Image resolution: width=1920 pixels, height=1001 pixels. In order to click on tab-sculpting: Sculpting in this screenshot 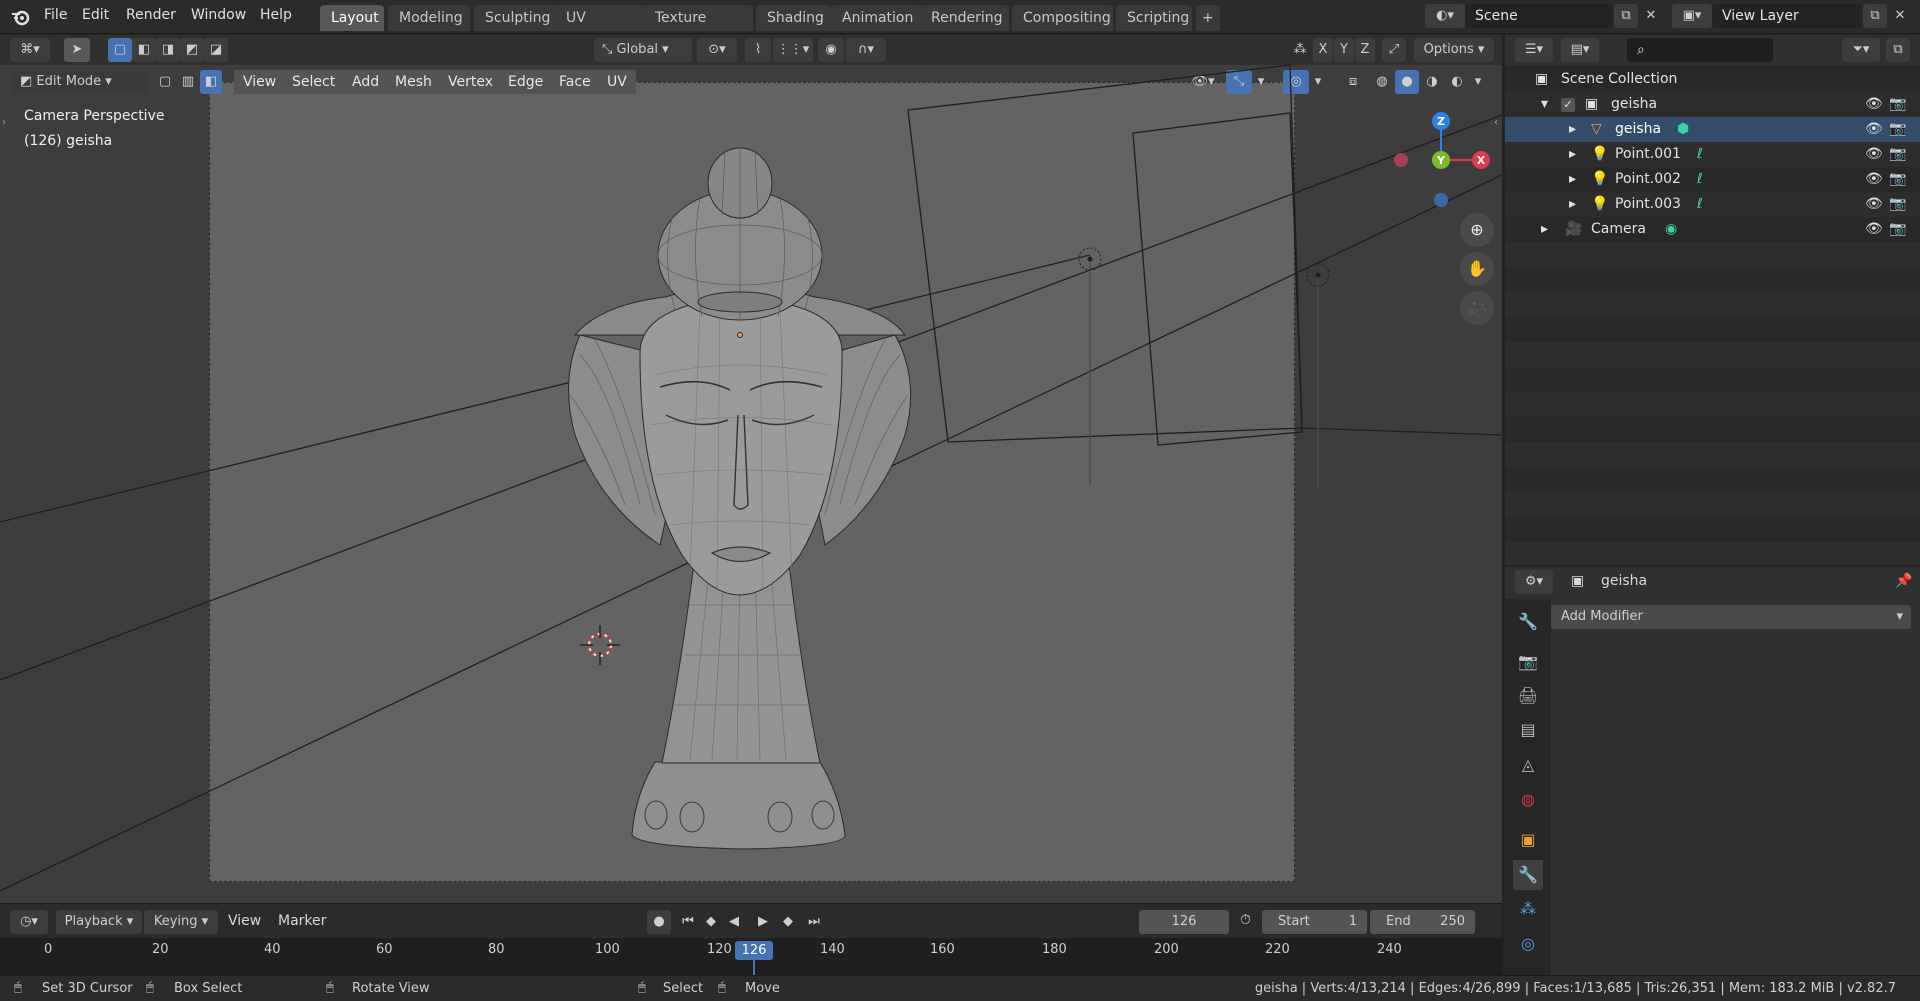, I will do `click(518, 18)`.